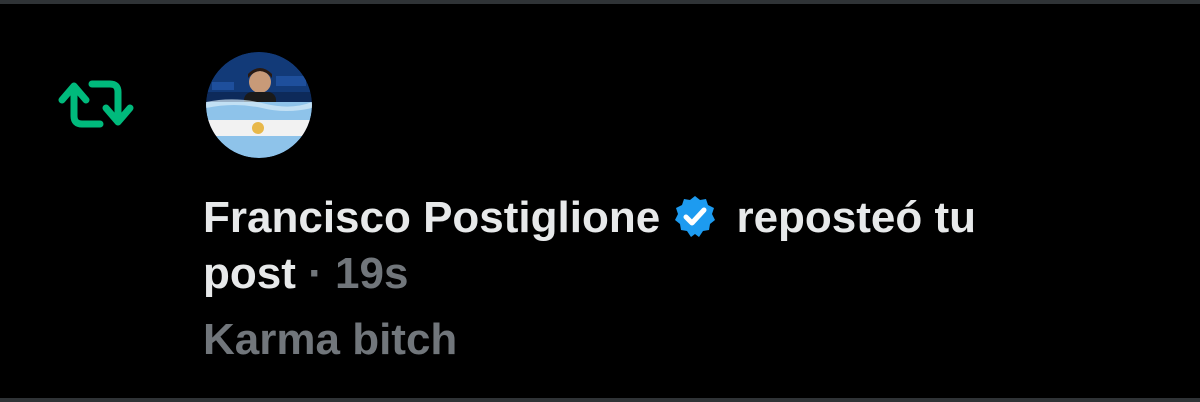 This screenshot has height=402, width=1200. I want to click on notification-line-1: Francisco Postiglione reposteó tu, so click(683, 218).